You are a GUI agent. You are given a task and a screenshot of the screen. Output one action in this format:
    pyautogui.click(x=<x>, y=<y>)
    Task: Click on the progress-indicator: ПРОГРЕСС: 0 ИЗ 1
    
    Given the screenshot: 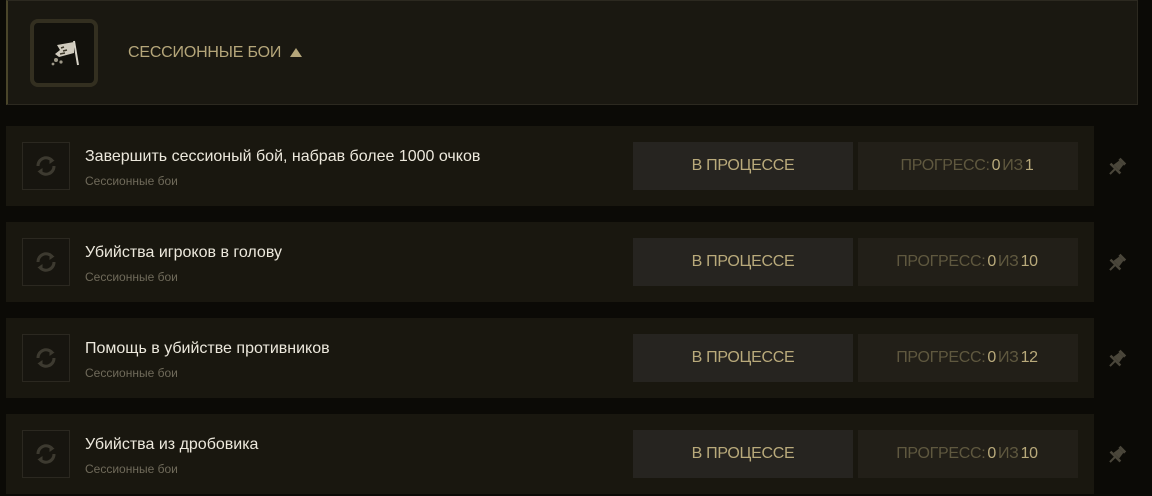 What is the action you would take?
    pyautogui.click(x=968, y=166)
    